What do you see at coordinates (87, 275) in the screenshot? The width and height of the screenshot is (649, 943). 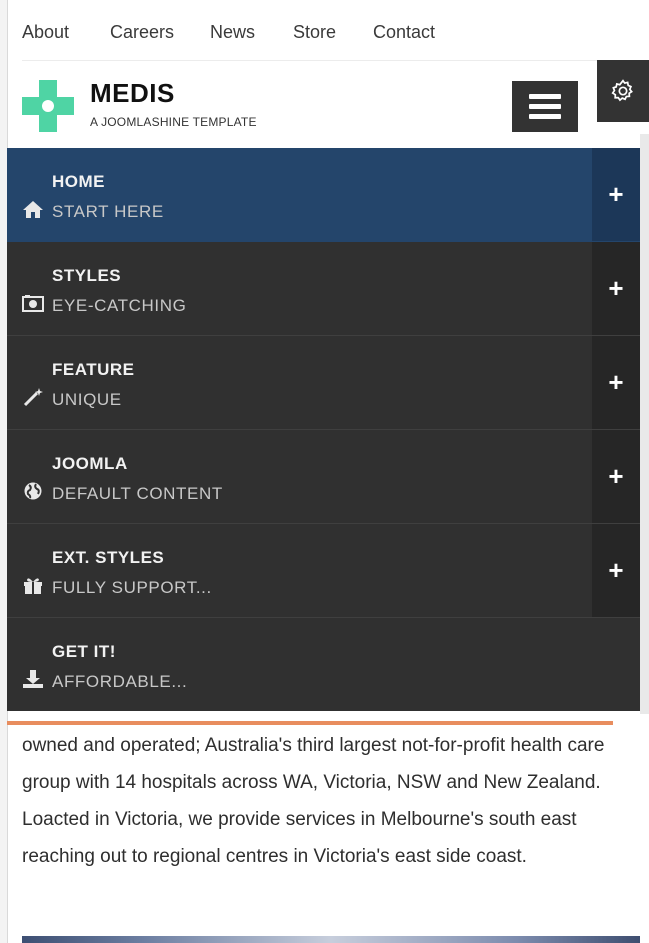 I see `menu-item-title: STYLES` at bounding box center [87, 275].